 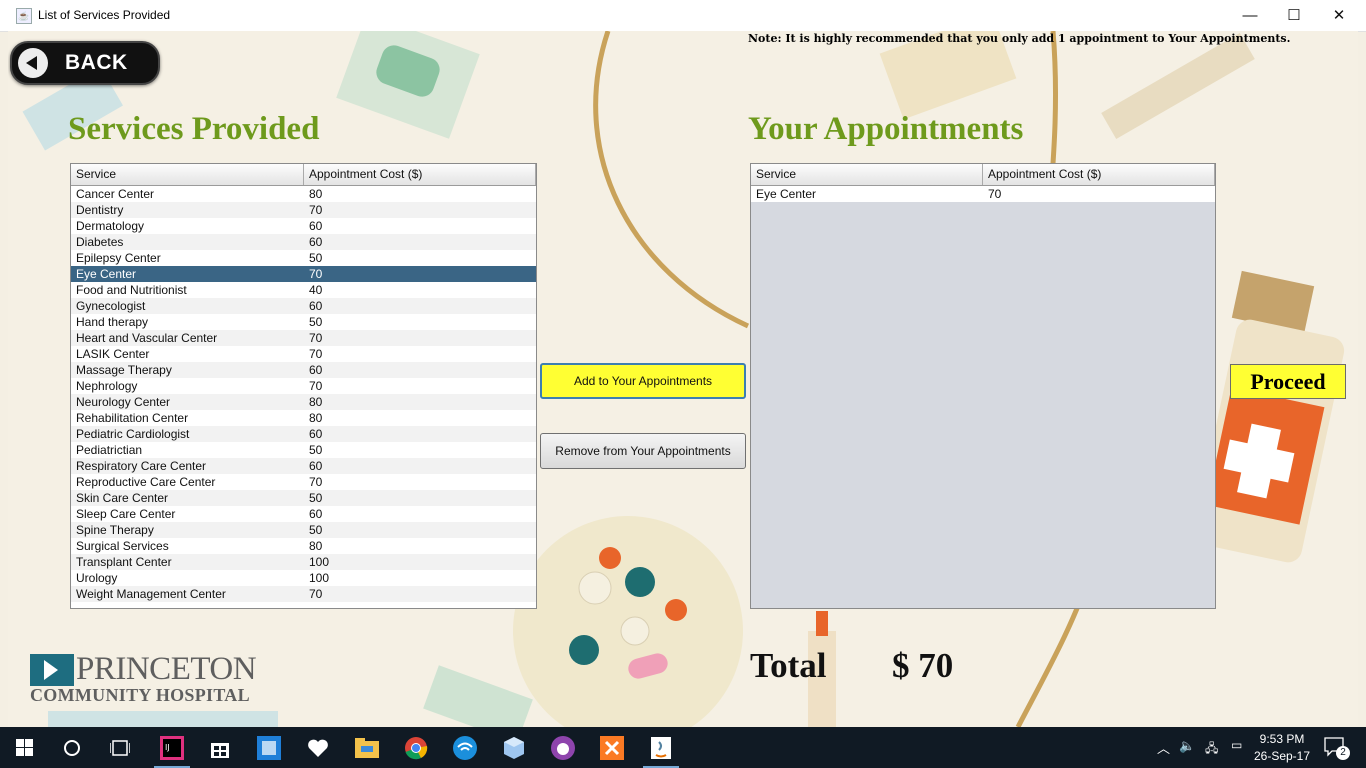 What do you see at coordinates (303, 338) in the screenshot?
I see `table-row: Heart and Vascular Center 70` at bounding box center [303, 338].